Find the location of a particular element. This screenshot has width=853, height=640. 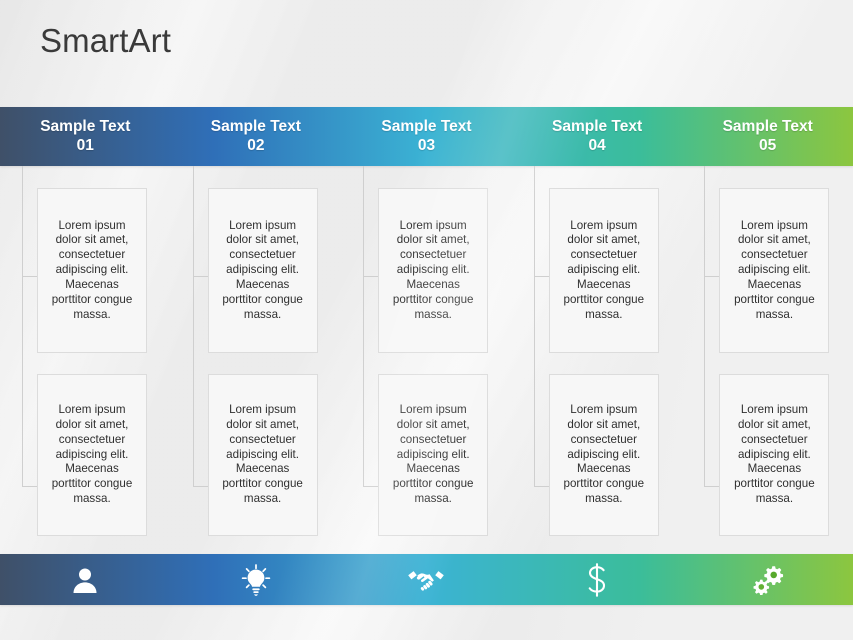

page-title: SmartArt is located at coordinates (105, 40).